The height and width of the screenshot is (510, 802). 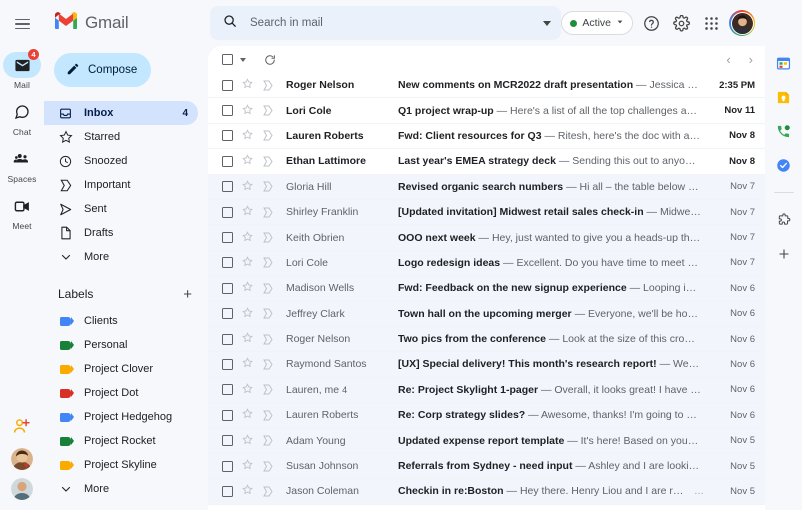 I want to click on select-all-checkbox-icon, so click(x=227, y=59).